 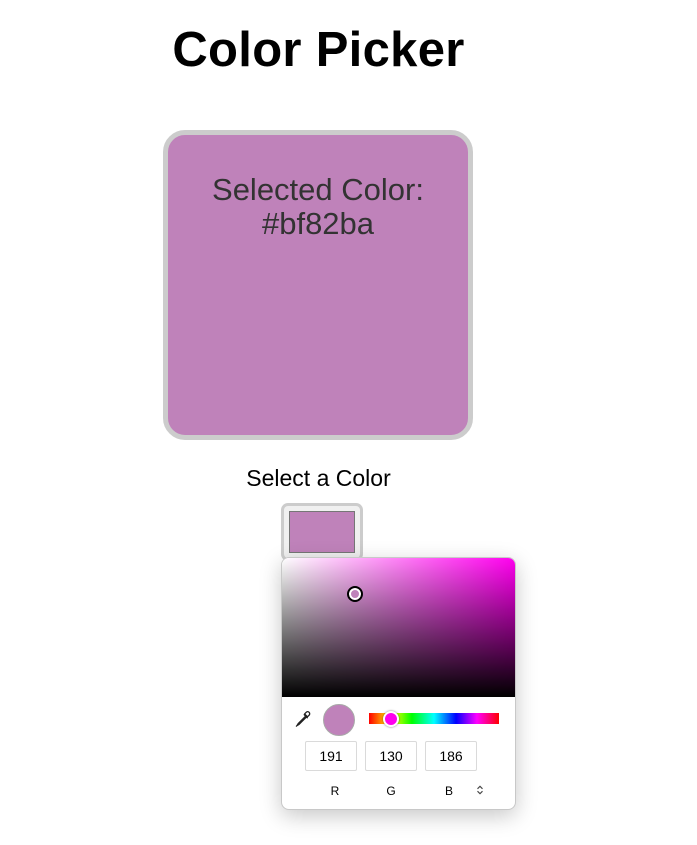 I want to click on preview-text: Selected Color: #bf82ba, so click(x=318, y=207).